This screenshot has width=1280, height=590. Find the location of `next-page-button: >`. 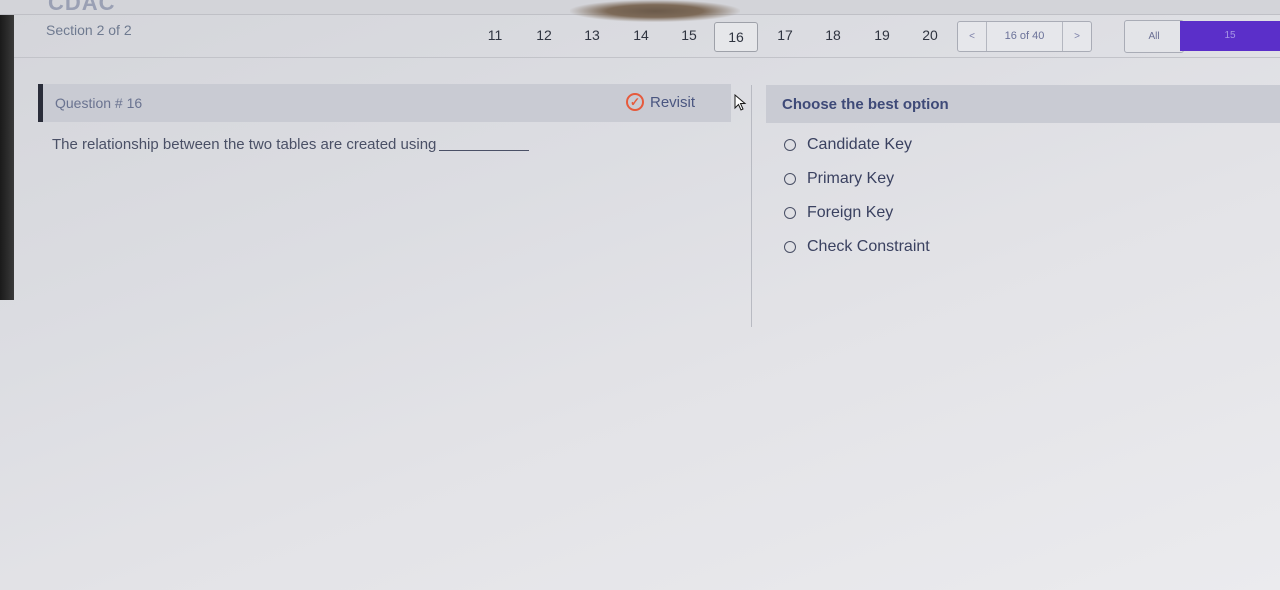

next-page-button: > is located at coordinates (1077, 36).